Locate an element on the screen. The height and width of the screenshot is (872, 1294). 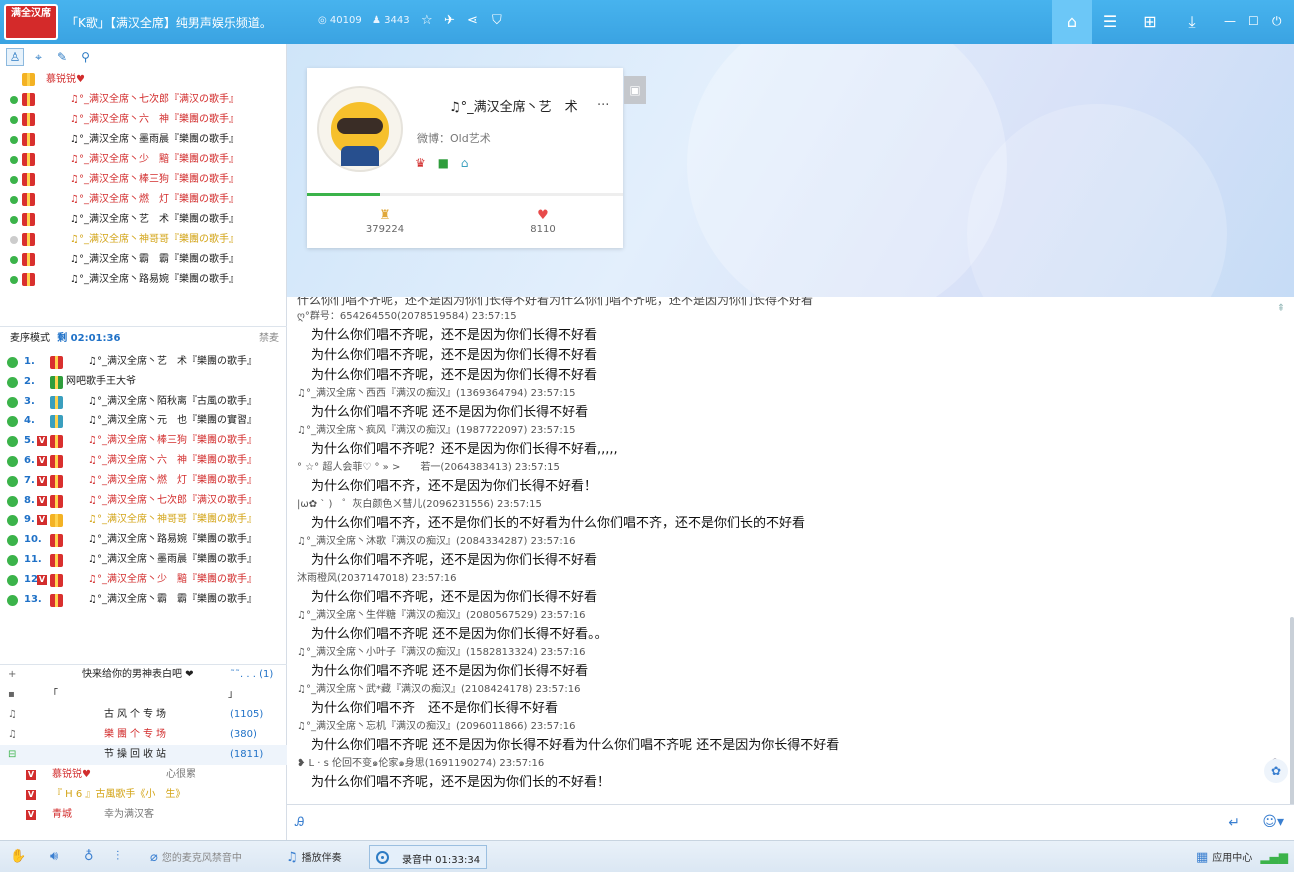
search-icon: ⚲ is located at coordinates (86, 57).